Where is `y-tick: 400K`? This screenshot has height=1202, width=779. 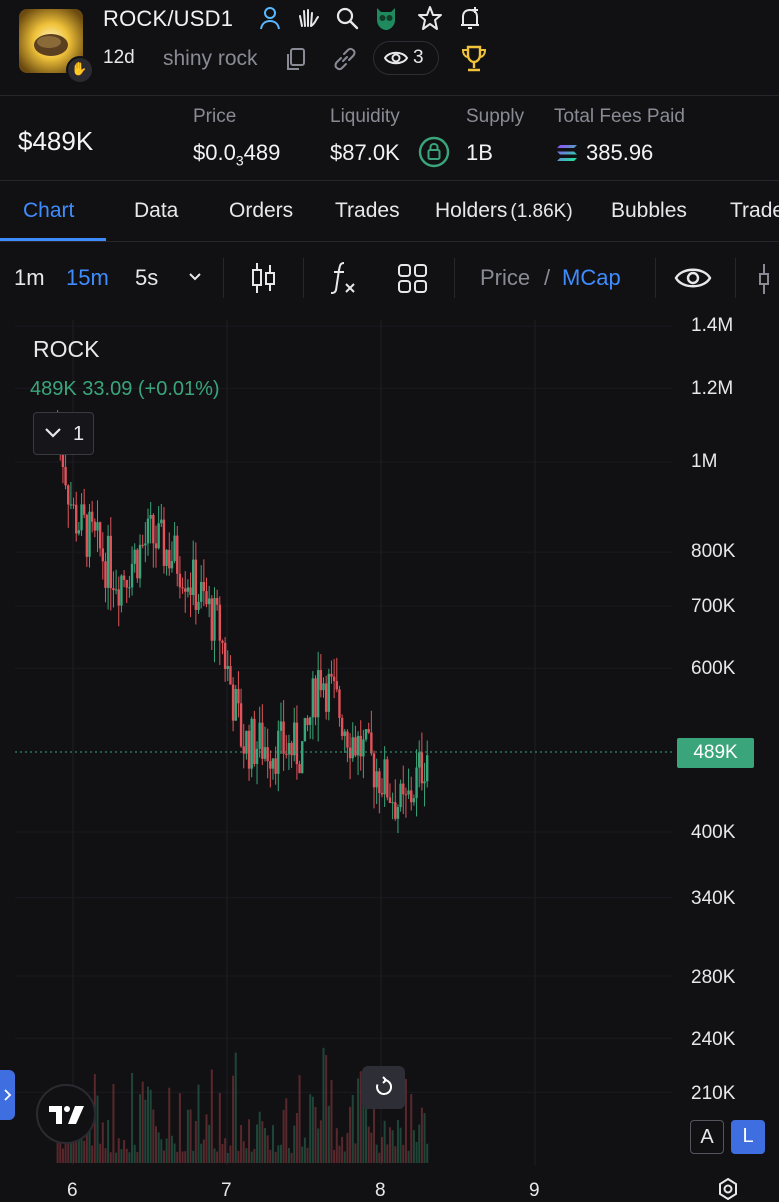 y-tick: 400K is located at coordinates (713, 832).